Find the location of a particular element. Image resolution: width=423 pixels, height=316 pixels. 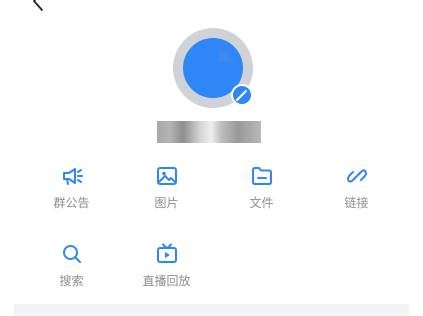

action-images: 图片 is located at coordinates (166, 194).